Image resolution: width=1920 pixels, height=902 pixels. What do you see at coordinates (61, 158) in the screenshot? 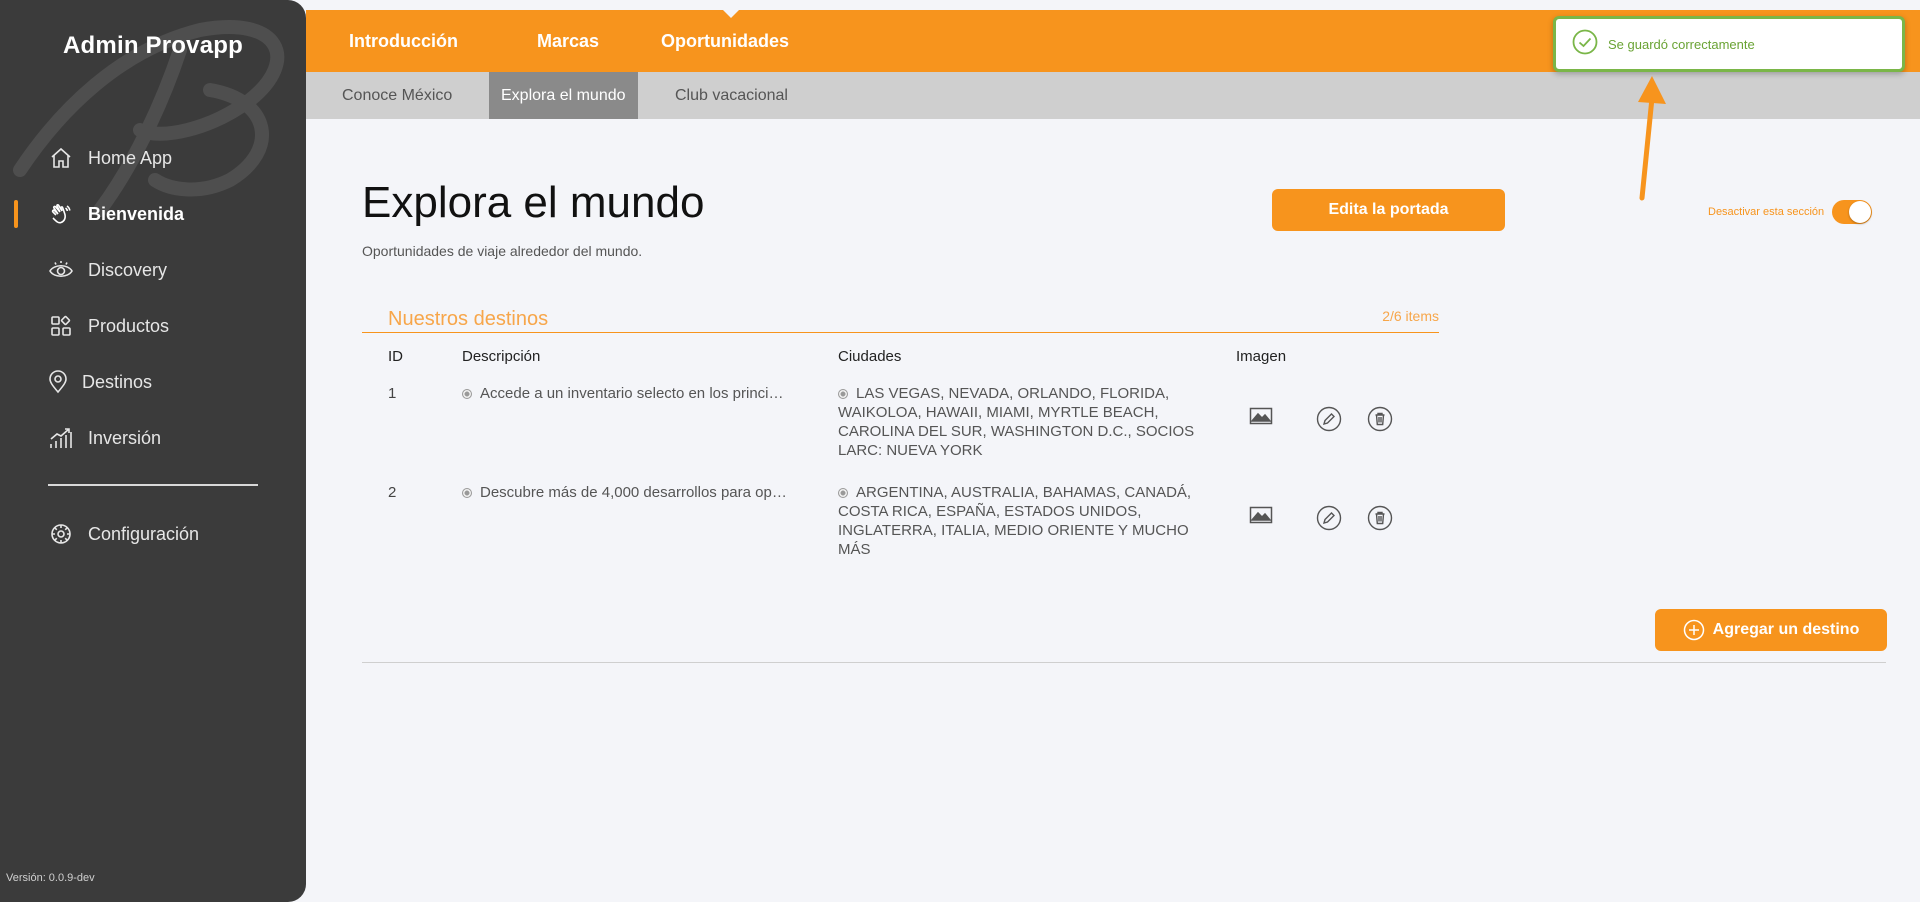
I see `home-icon` at bounding box center [61, 158].